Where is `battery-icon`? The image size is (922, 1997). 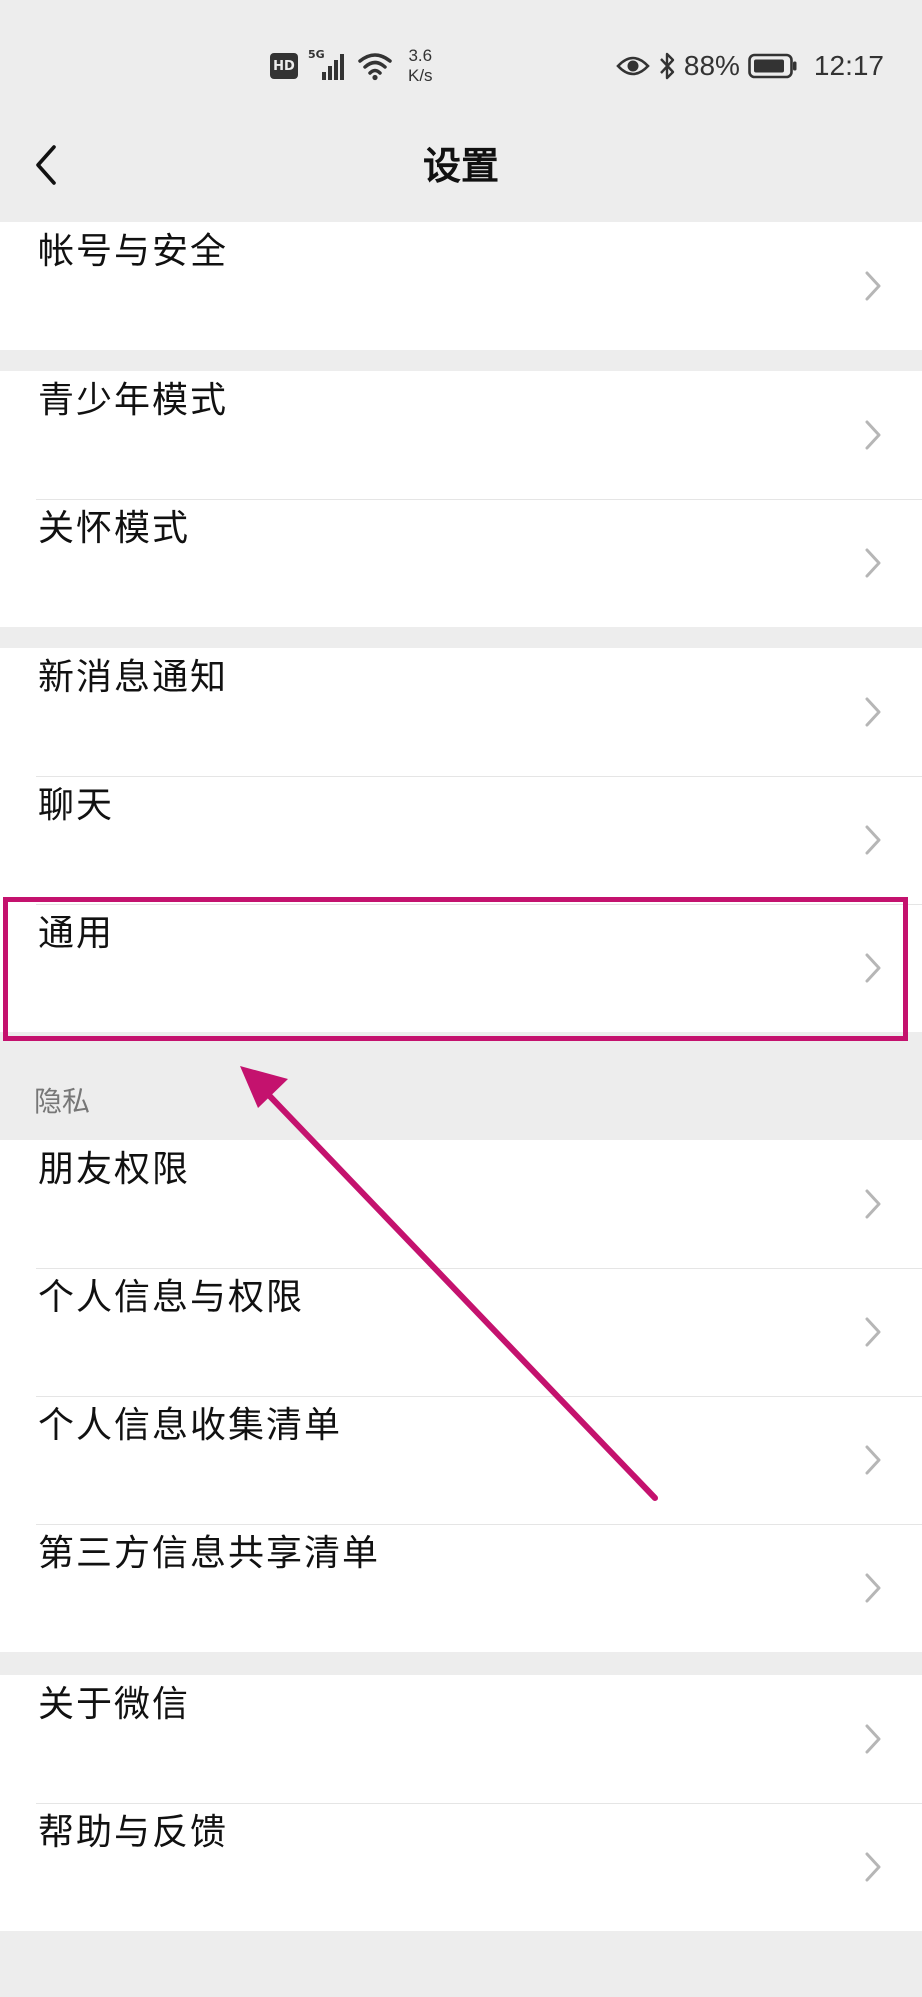 battery-icon is located at coordinates (773, 66).